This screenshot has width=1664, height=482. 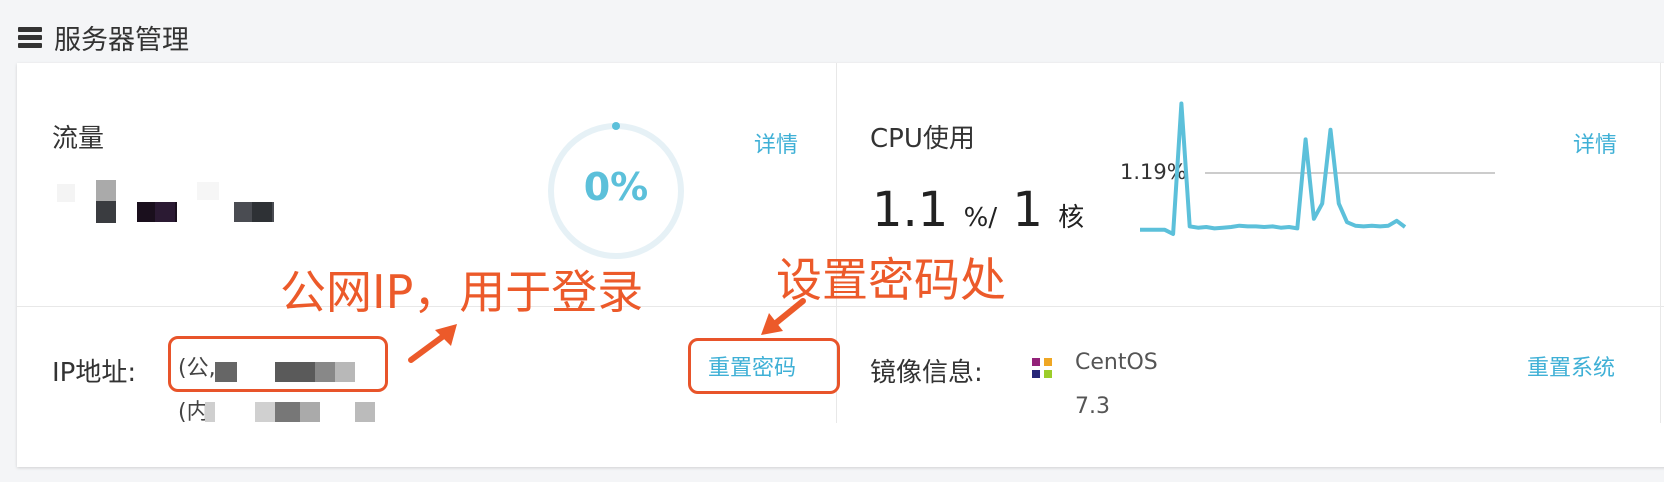 I want to click on traffic-detail-link: 详情, so click(x=776, y=143).